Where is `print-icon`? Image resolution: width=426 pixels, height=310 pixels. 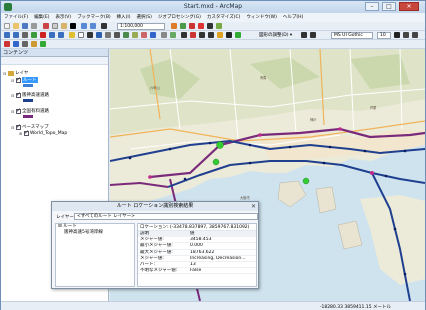 print-icon is located at coordinates (34, 26).